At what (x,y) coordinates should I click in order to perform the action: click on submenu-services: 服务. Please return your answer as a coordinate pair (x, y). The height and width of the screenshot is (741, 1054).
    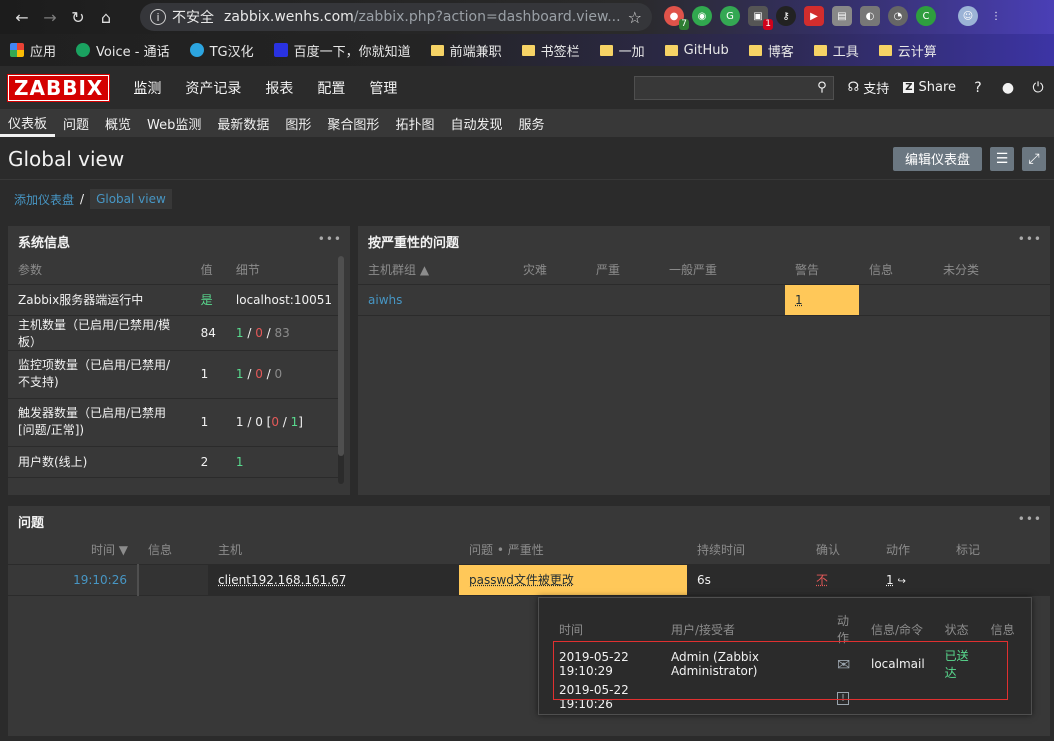
    Looking at the image, I should click on (531, 123).